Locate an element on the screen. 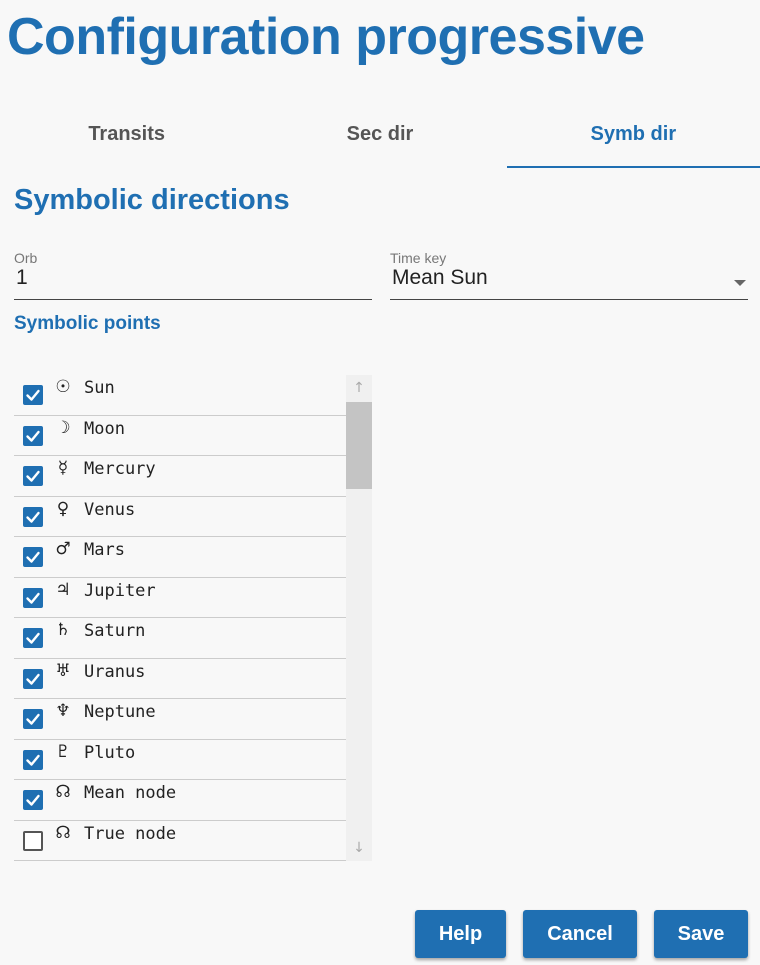  time-key-label: Time key is located at coordinates (418, 258).